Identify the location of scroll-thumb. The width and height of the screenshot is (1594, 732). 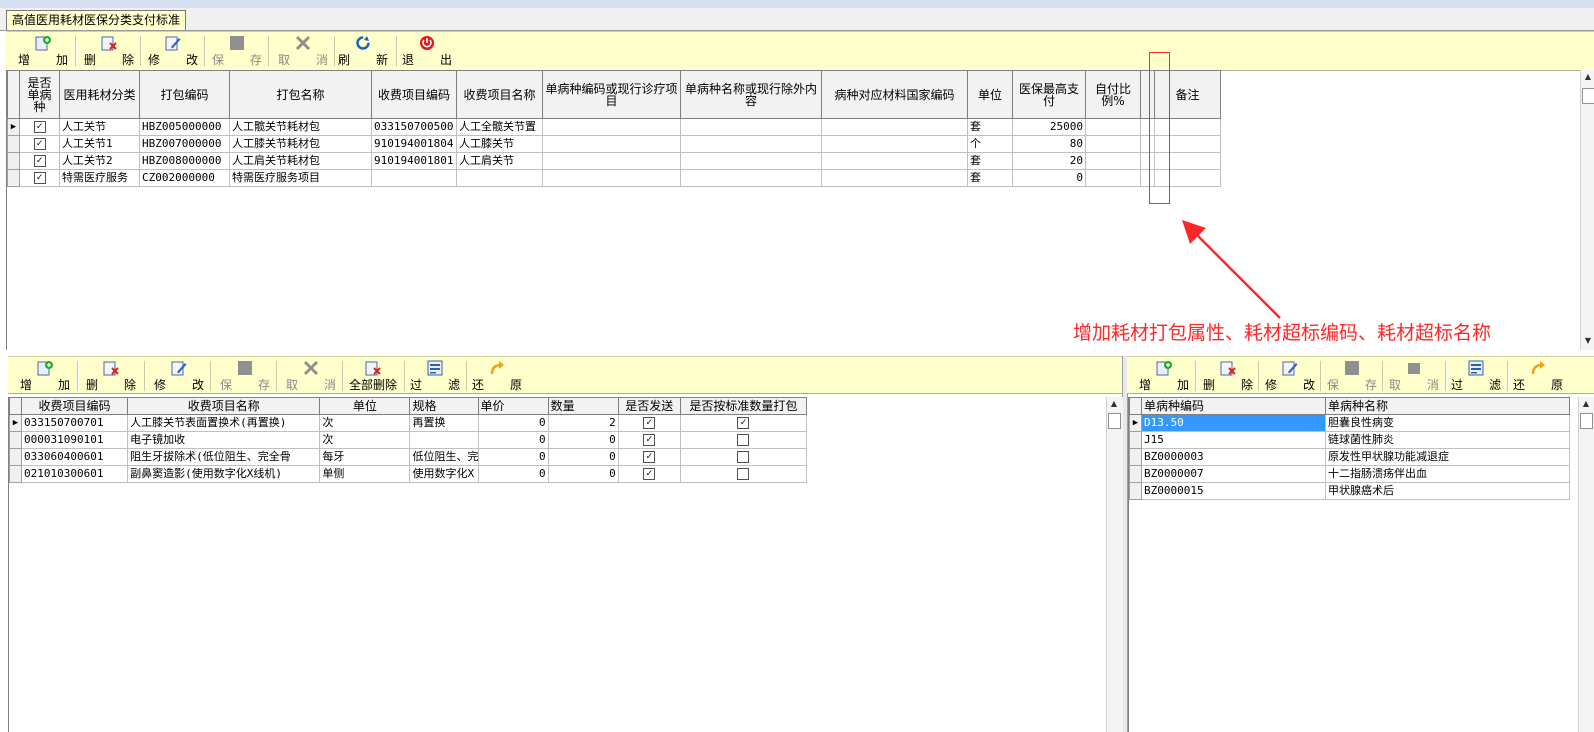
(1586, 421).